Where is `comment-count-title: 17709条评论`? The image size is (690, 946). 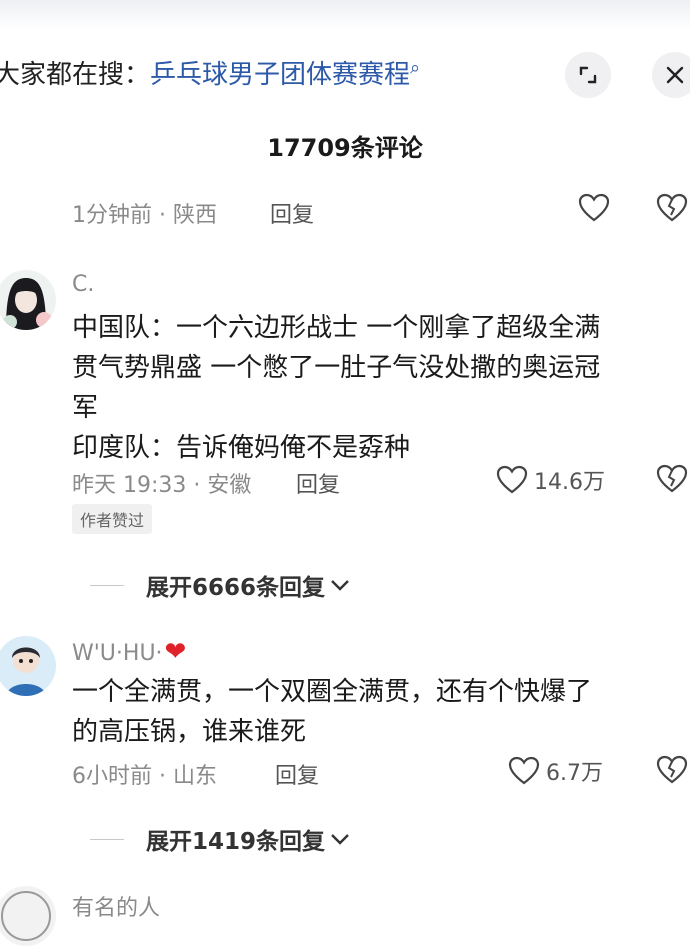 comment-count-title: 17709条评论 is located at coordinates (345, 148).